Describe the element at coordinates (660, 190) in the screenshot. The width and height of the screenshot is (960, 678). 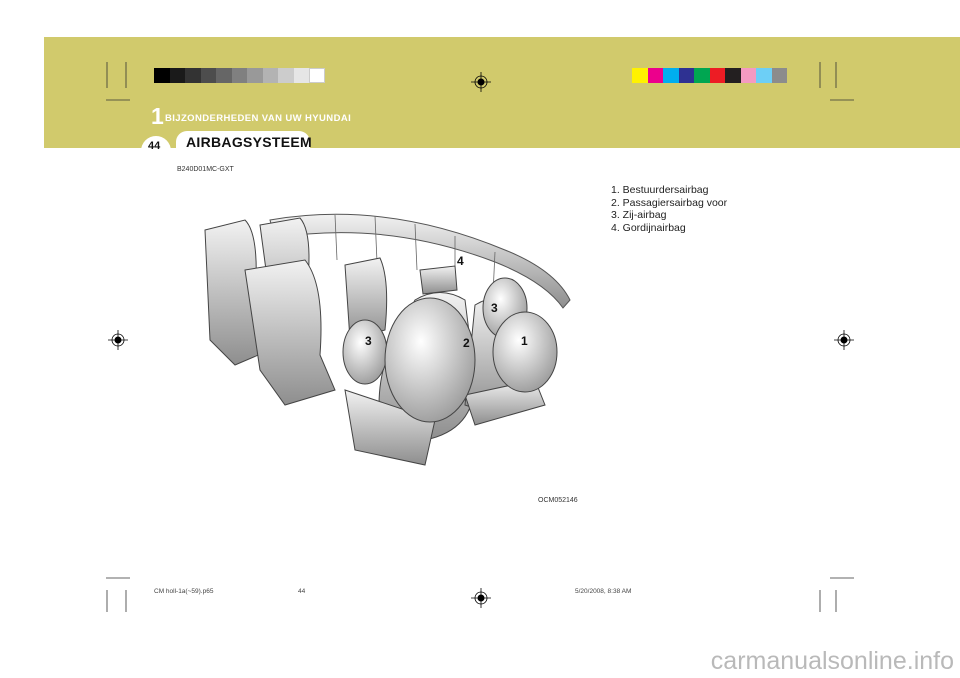
I see `legend-item: 1. Bestuurdersairbag` at that location.